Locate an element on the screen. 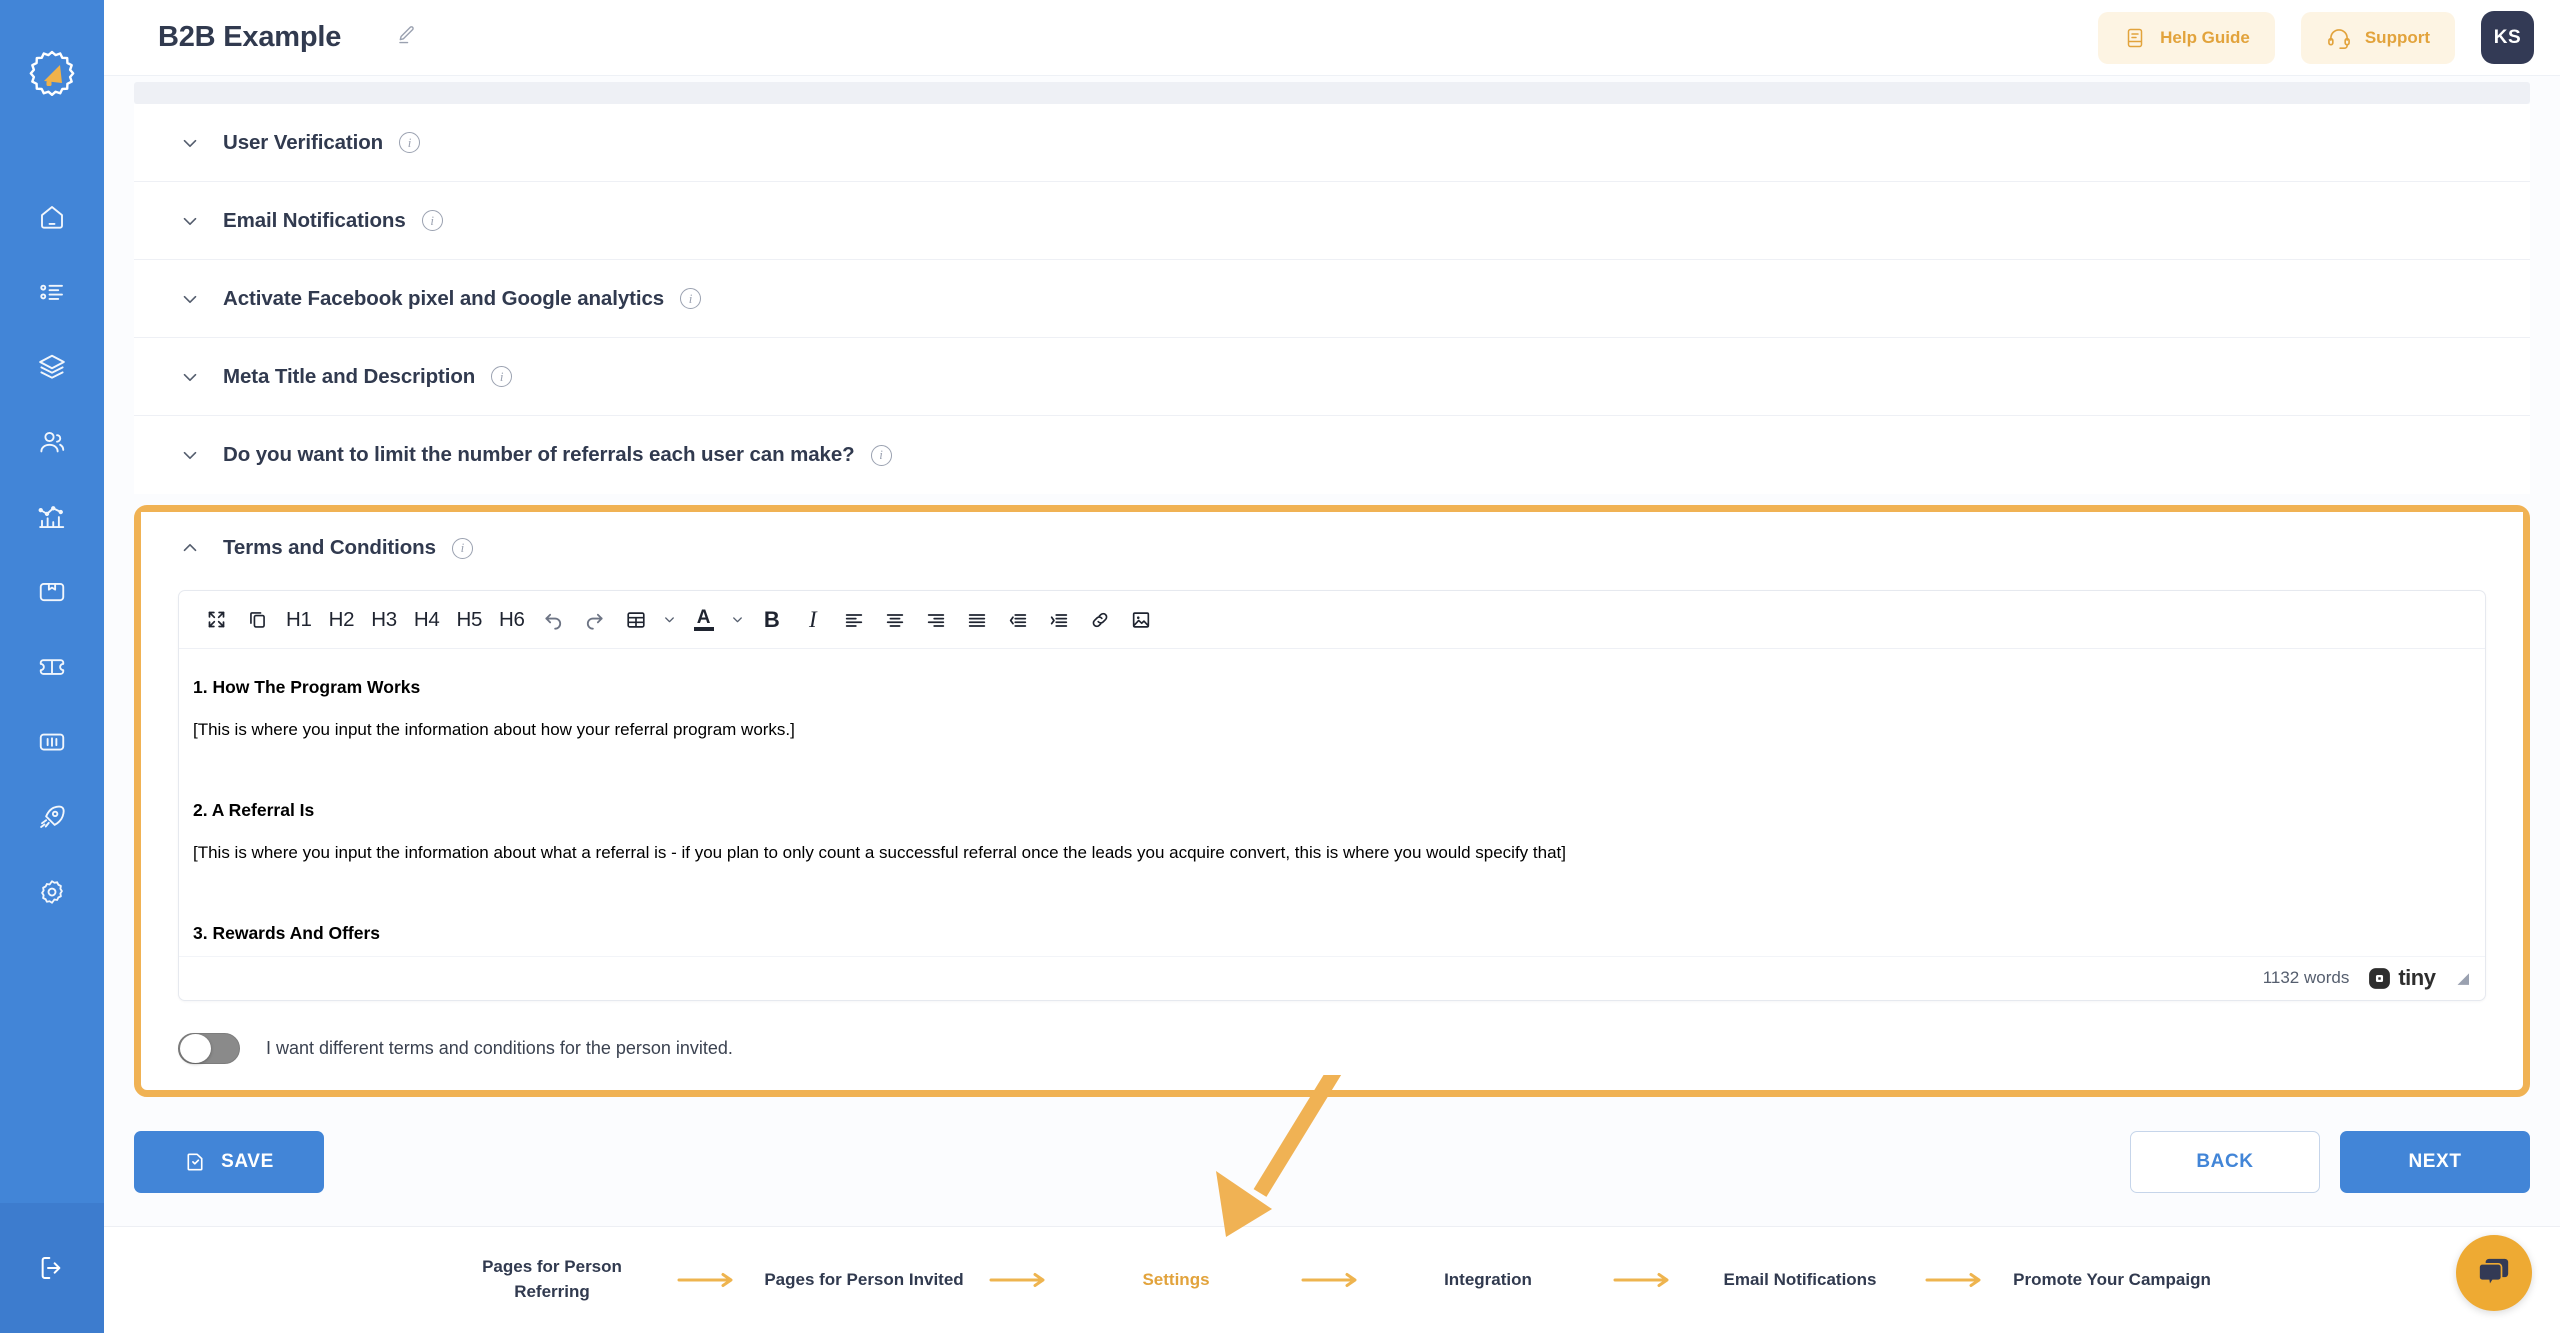  table-dropdown-button is located at coordinates (670, 620).